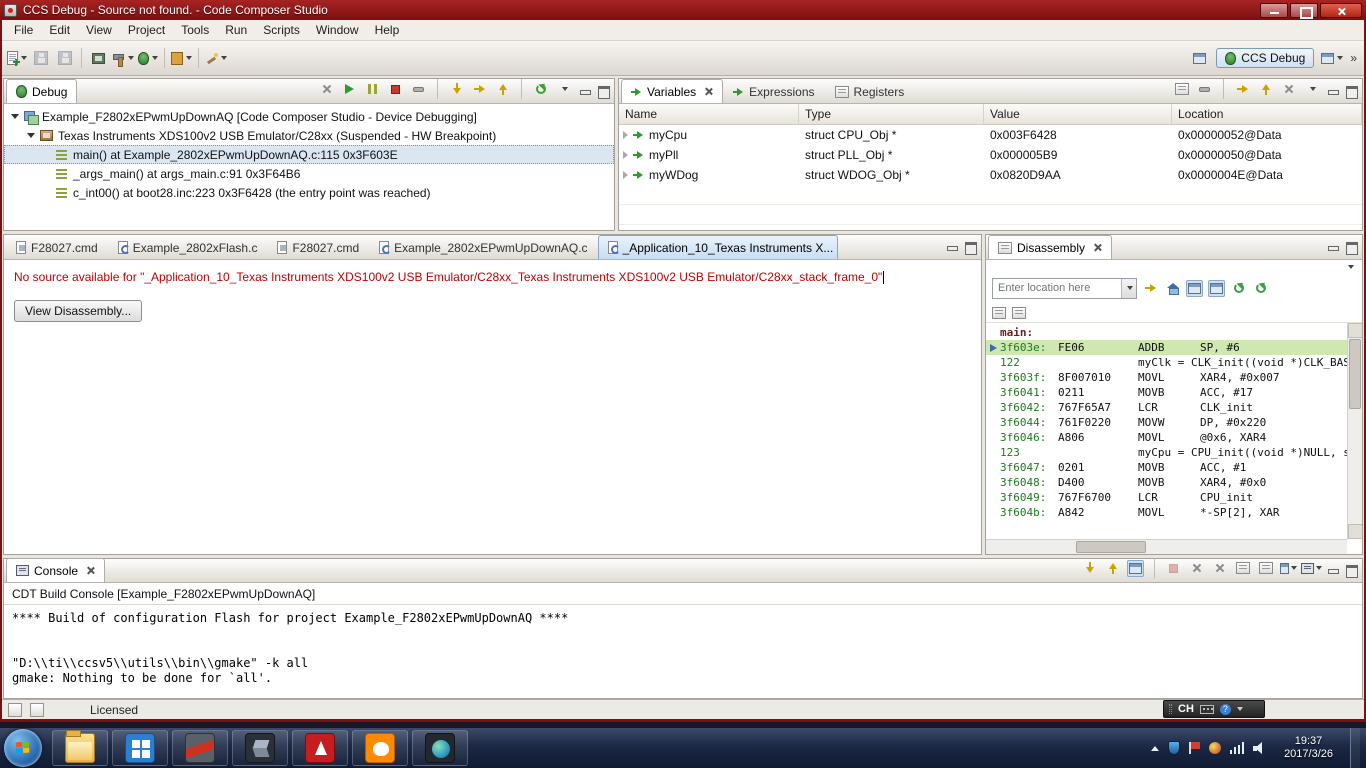  What do you see at coordinates (1311, 568) in the screenshot?
I see `open-console-button` at bounding box center [1311, 568].